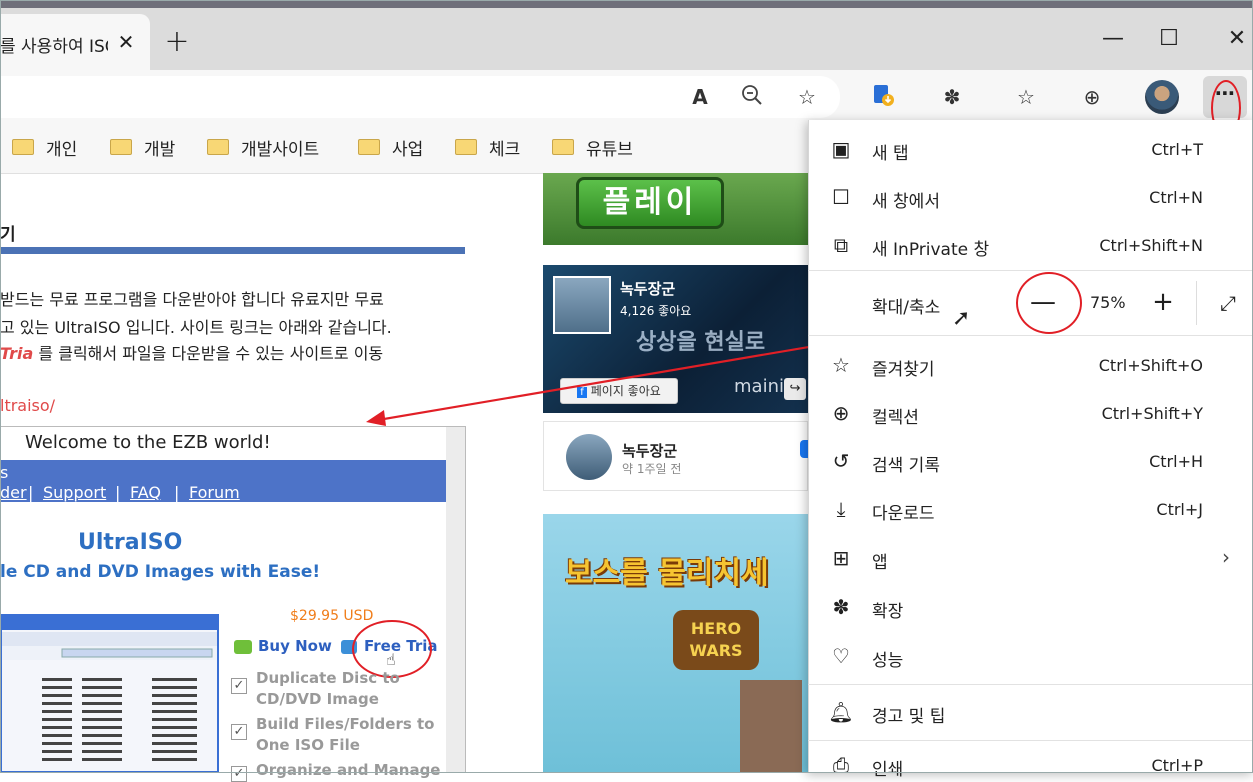 This screenshot has width=1253, height=782. Describe the element at coordinates (1179, 509) in the screenshot. I see `menu-shortcut: Ctrl+J` at that location.